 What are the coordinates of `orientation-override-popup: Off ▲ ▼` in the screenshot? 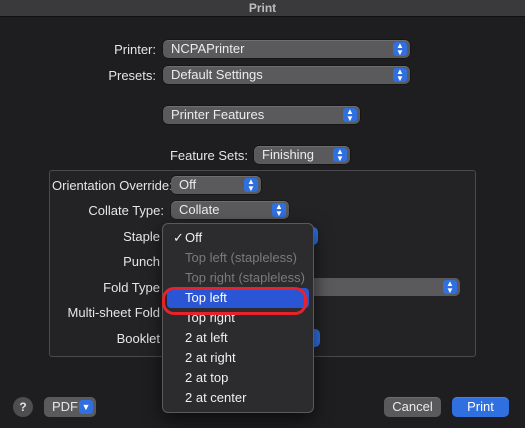 It's located at (216, 185).